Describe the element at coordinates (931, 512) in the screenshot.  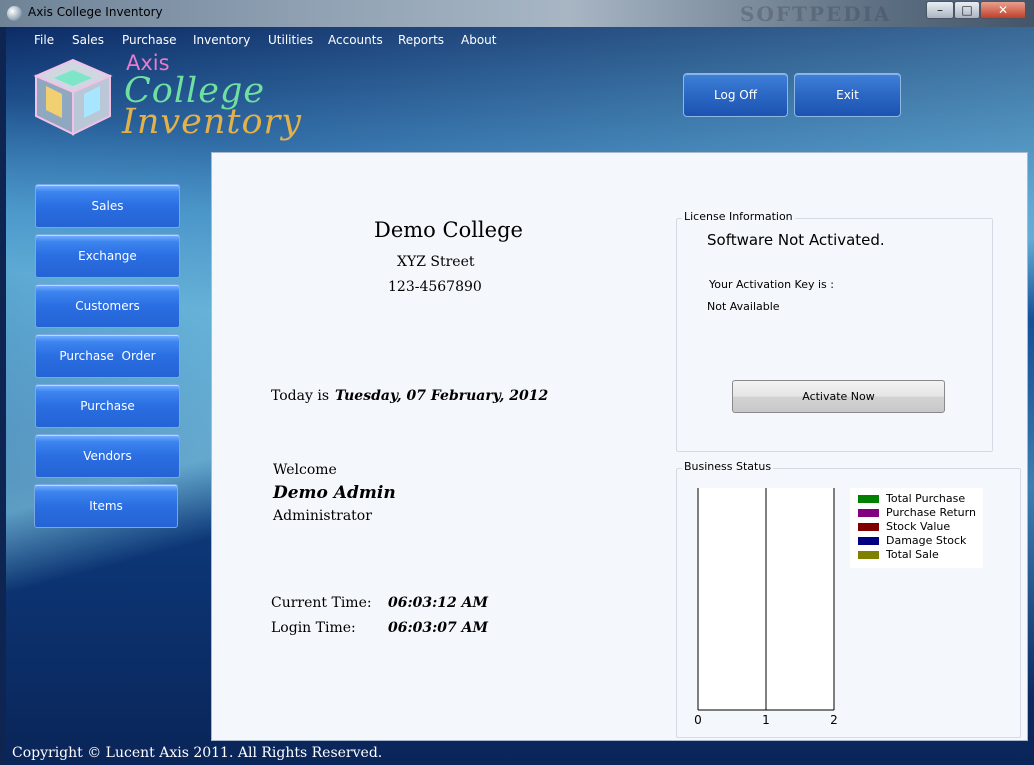
I see `legend-label: Purchase Return` at that location.